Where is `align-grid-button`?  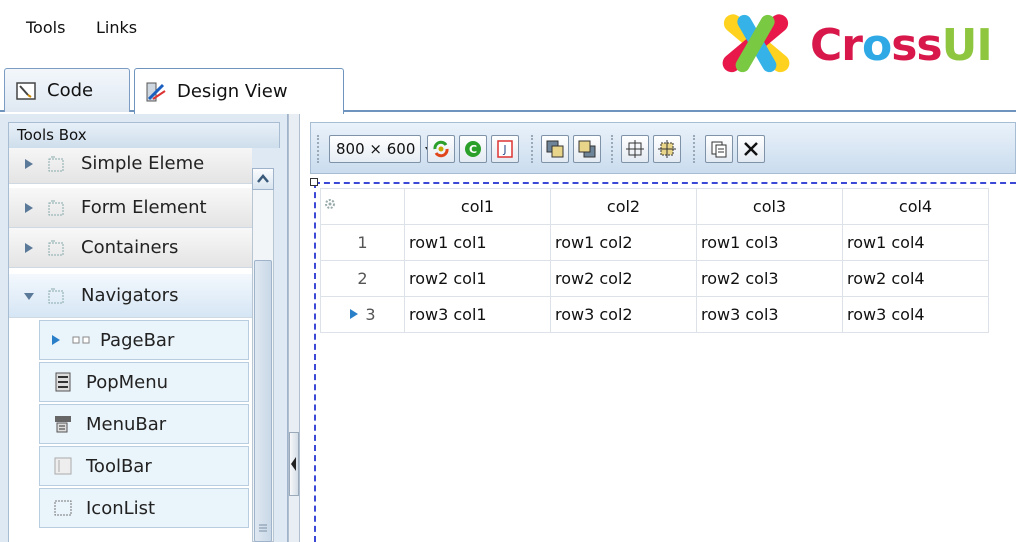
align-grid-button is located at coordinates (635, 149).